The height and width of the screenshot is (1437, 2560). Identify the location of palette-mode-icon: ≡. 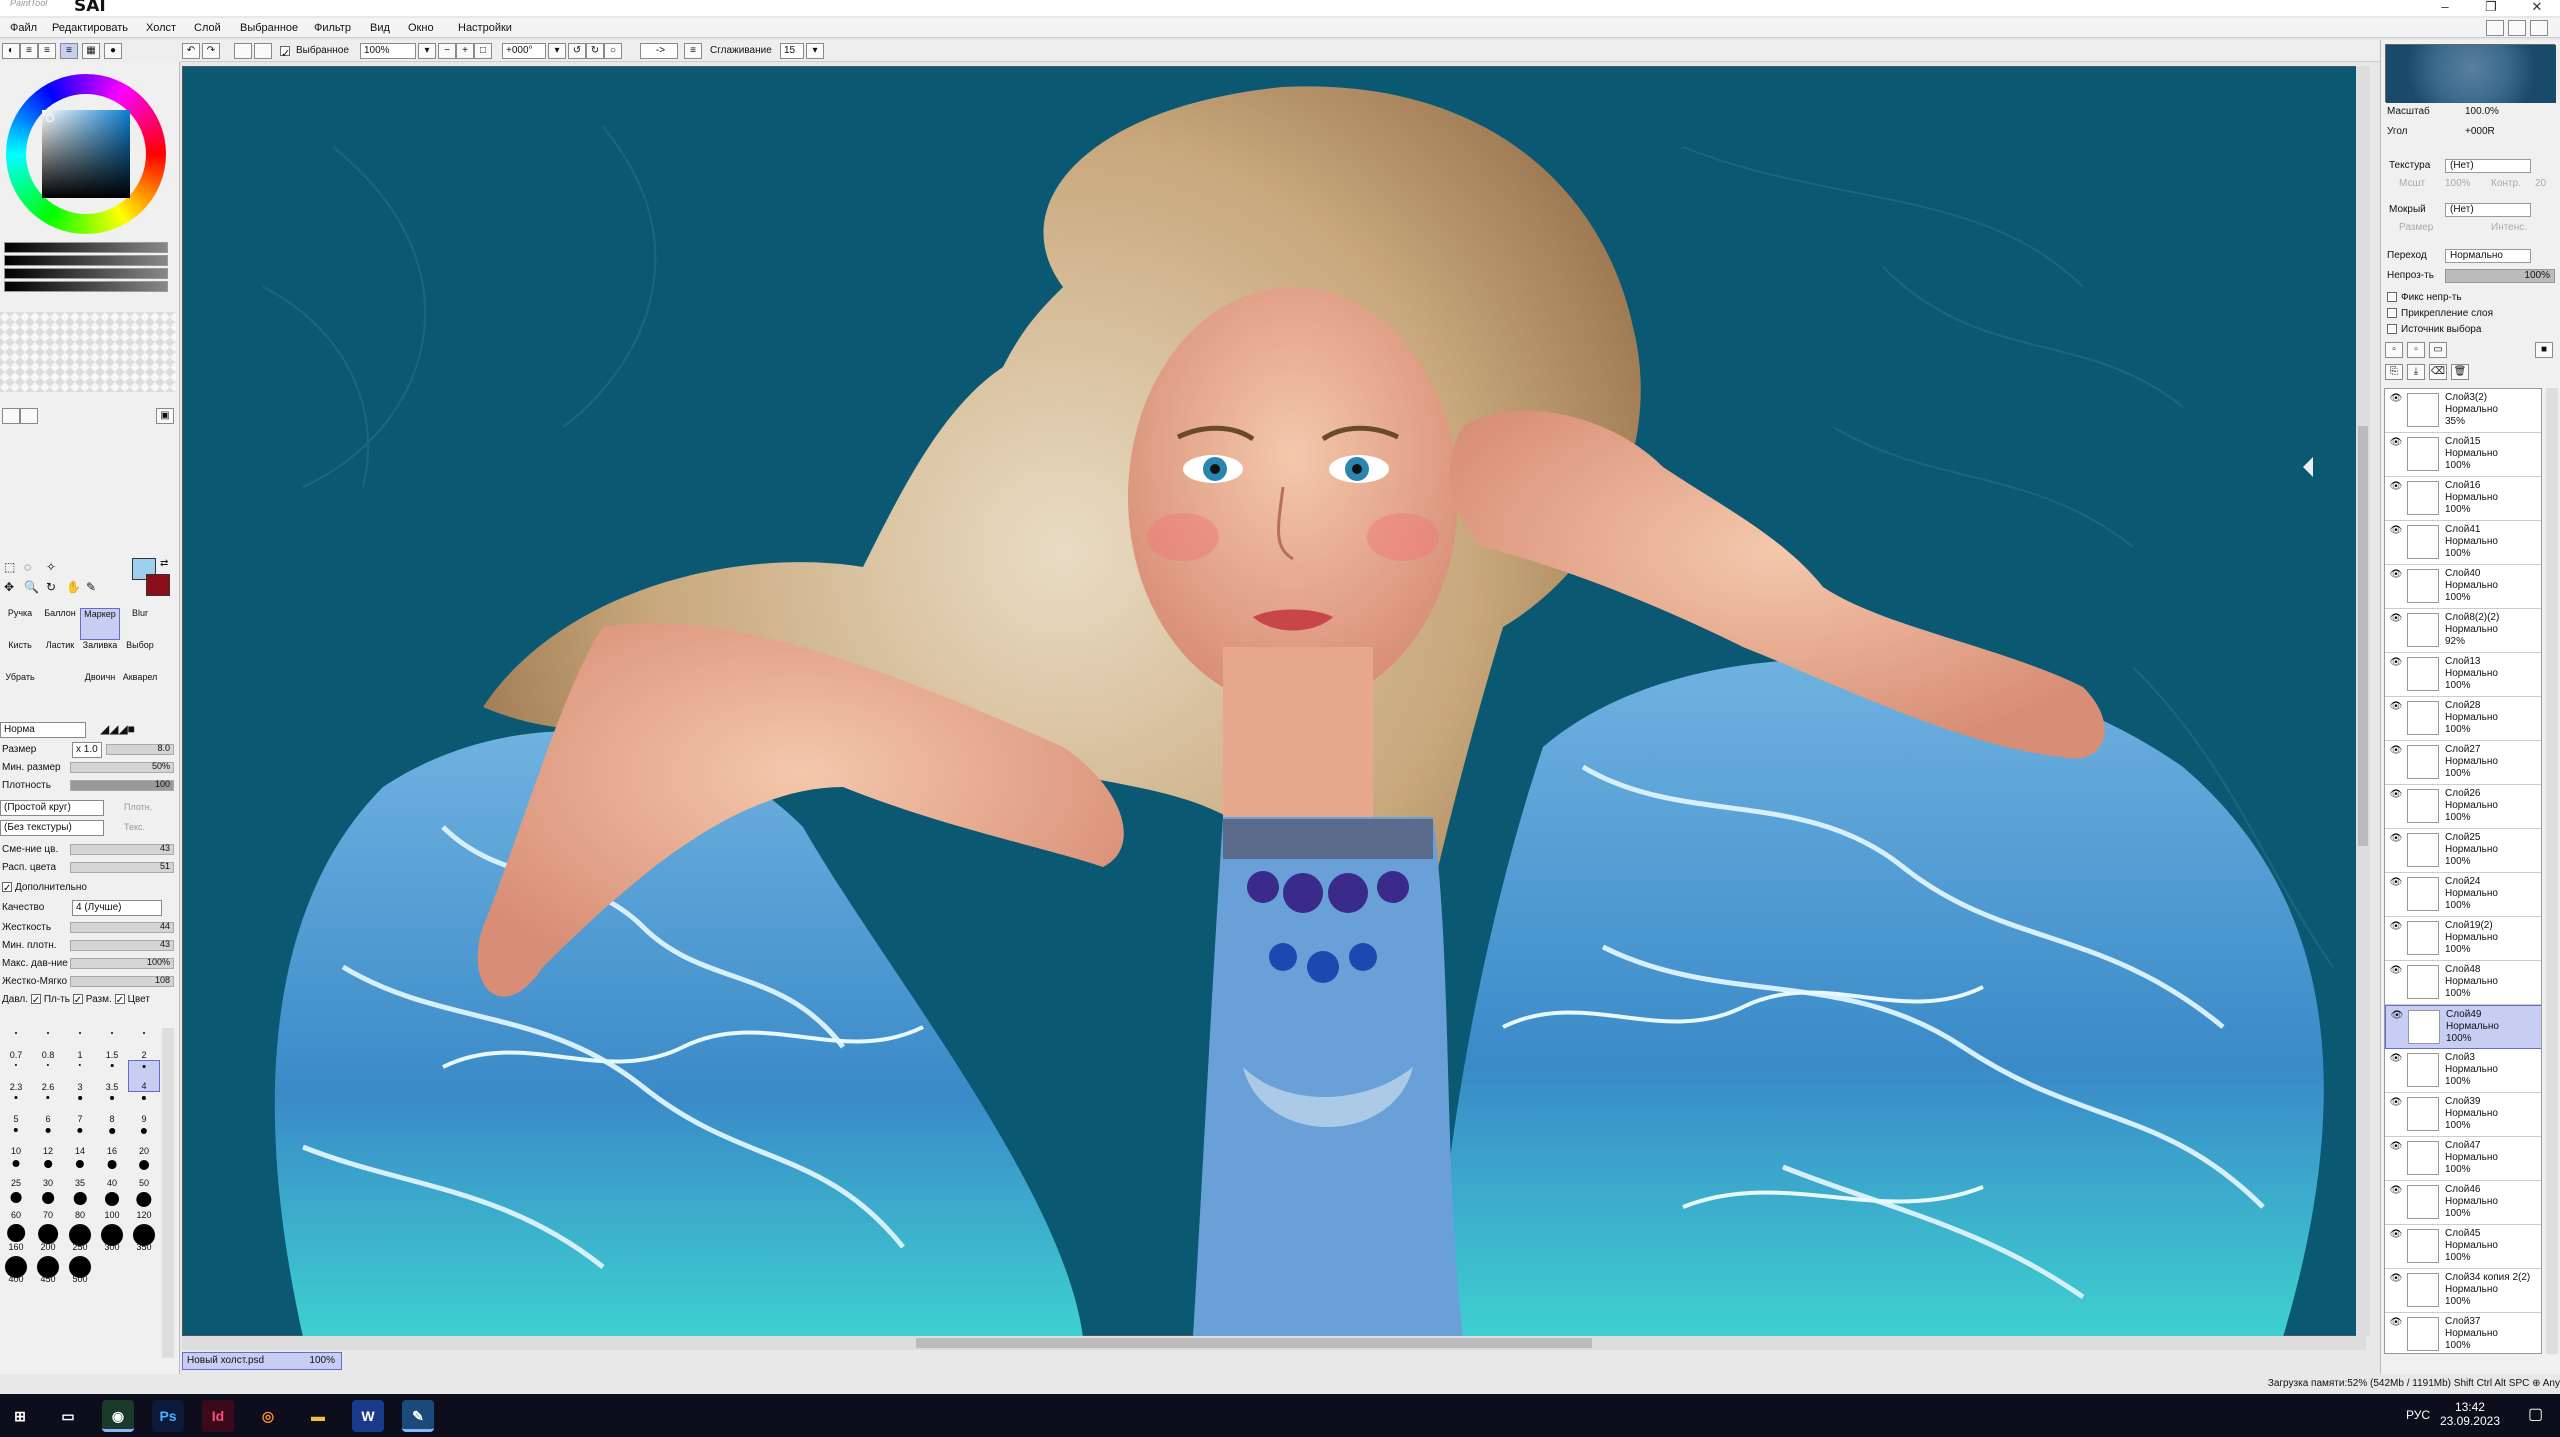
(69, 51).